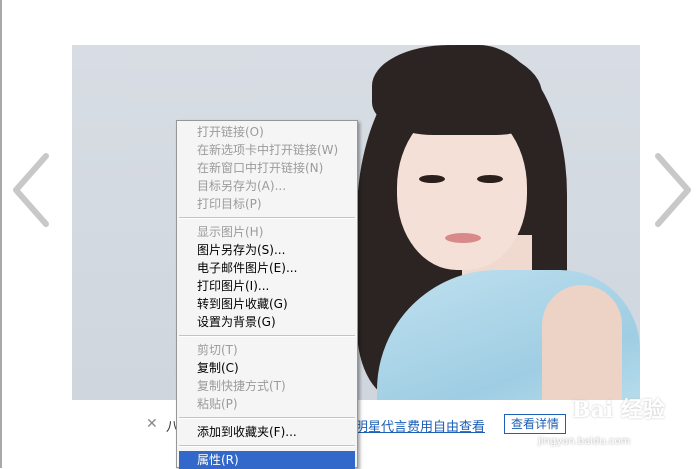 The width and height of the screenshot is (697, 469). What do you see at coordinates (612, 424) in the screenshot?
I see `baidu-jingyan-watermark: Bai 经验 jingyan.baidu.com` at bounding box center [612, 424].